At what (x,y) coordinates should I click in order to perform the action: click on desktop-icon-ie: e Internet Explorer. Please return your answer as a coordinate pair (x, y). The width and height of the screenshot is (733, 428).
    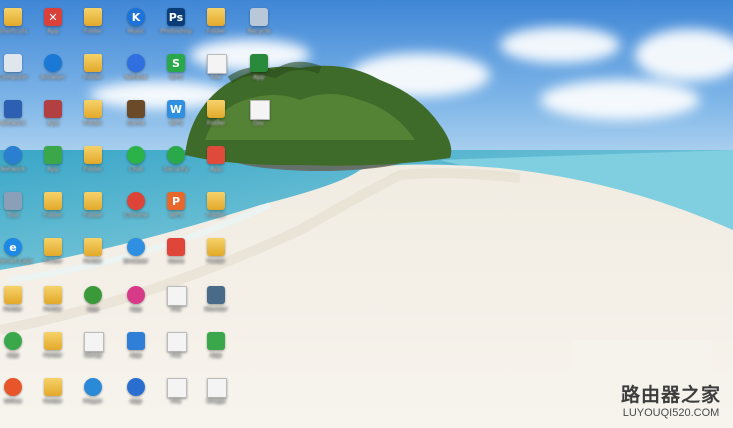
    Looking at the image, I should click on (16, 257).